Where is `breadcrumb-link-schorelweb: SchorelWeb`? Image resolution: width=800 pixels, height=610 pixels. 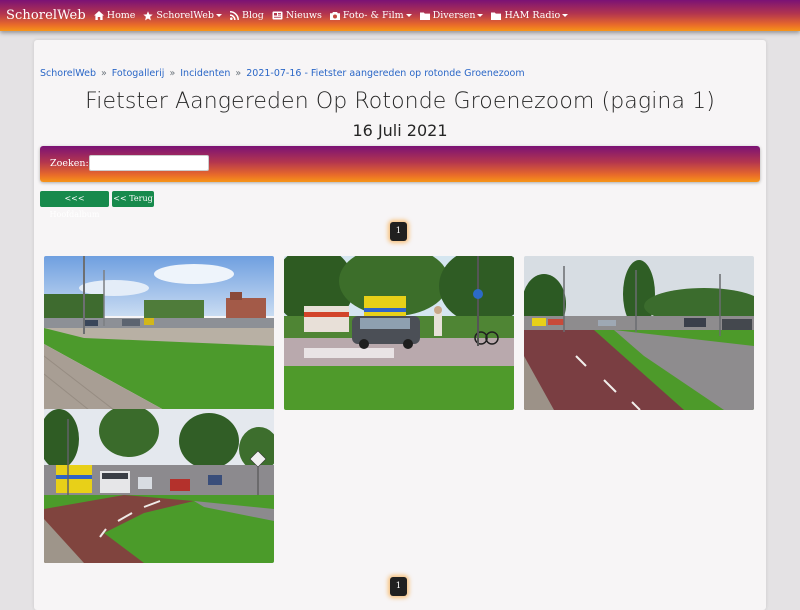
breadcrumb-link-schorelweb: SchorelWeb is located at coordinates (68, 73).